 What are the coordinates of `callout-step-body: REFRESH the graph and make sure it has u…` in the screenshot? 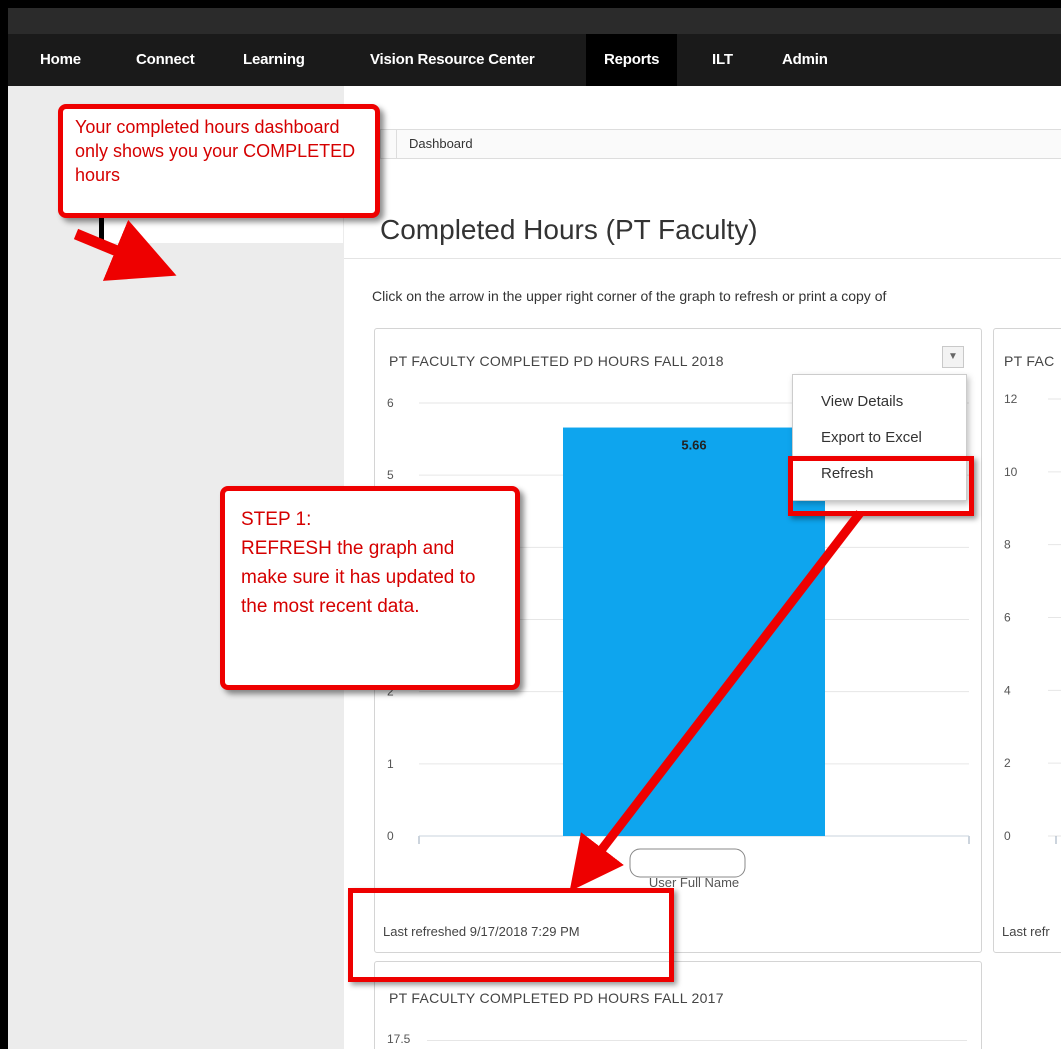 It's located at (358, 577).